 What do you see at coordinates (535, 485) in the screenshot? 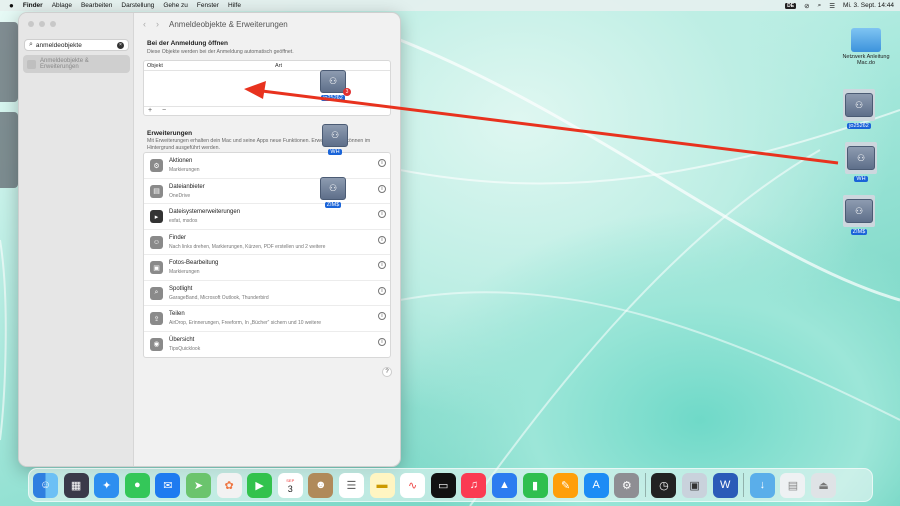
I see `numbers-icon: ▮` at bounding box center [535, 485].